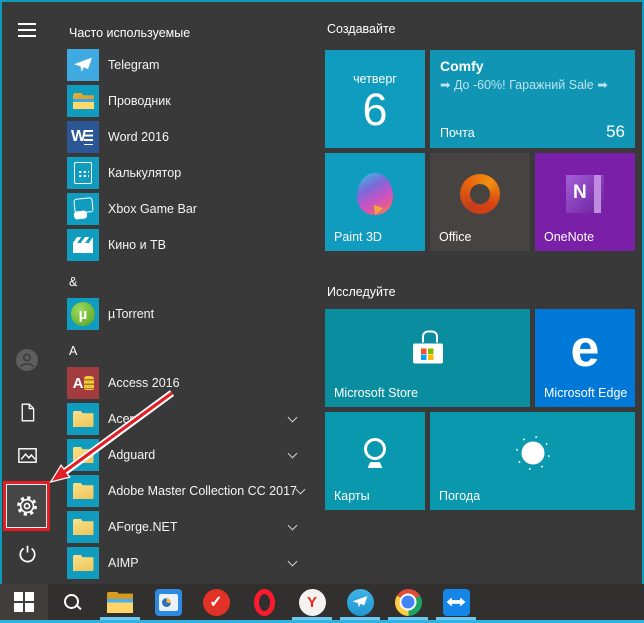  What do you see at coordinates (83, 245) in the screenshot?
I see `movies-tv-app-icon` at bounding box center [83, 245].